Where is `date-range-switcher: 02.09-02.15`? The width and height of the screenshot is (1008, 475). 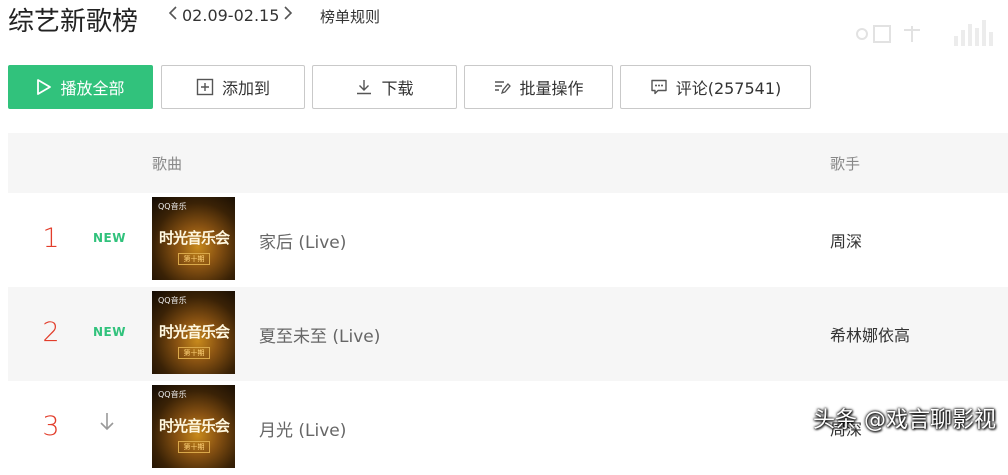
date-range-switcher: 02.09-02.15 is located at coordinates (230, 15).